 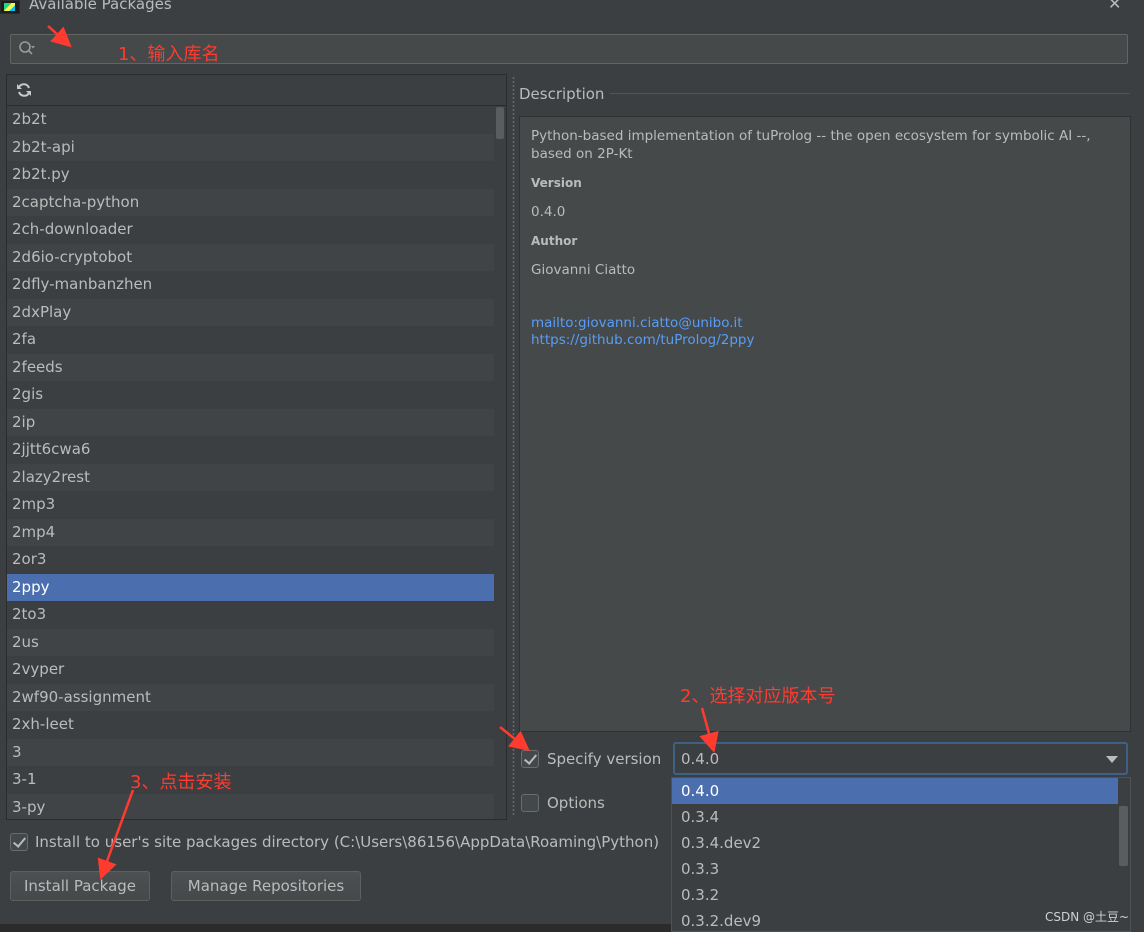 What do you see at coordinates (576, 803) in the screenshot?
I see `options-label: Options` at bounding box center [576, 803].